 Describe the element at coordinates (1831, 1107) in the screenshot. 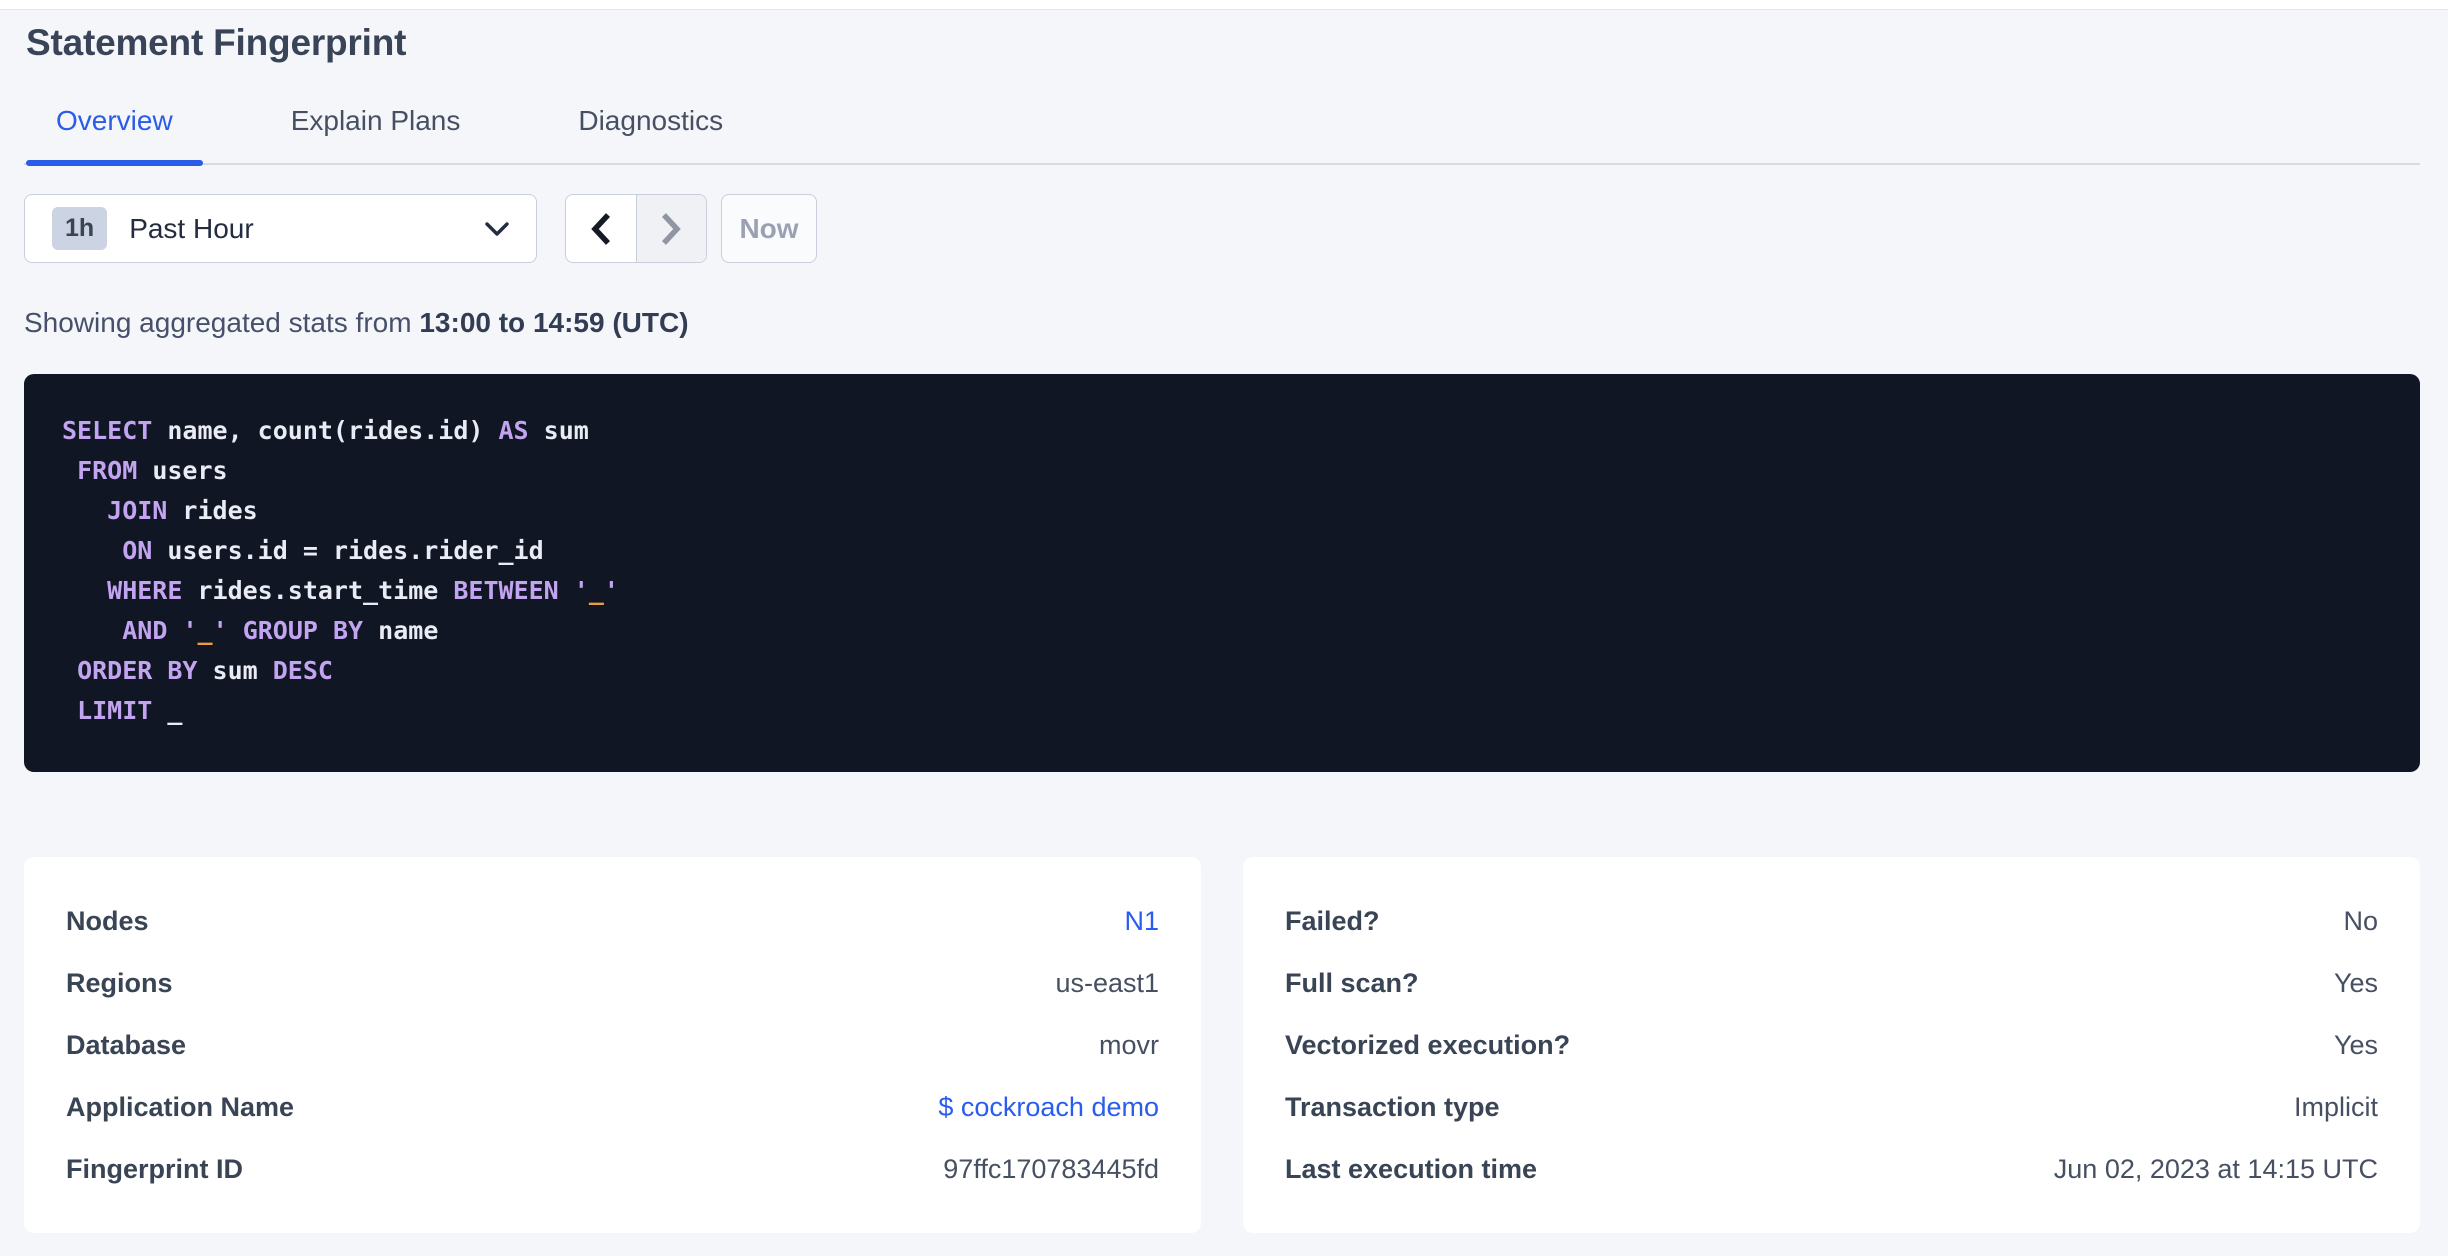

I see `table-row: Transaction type Implicit` at that location.